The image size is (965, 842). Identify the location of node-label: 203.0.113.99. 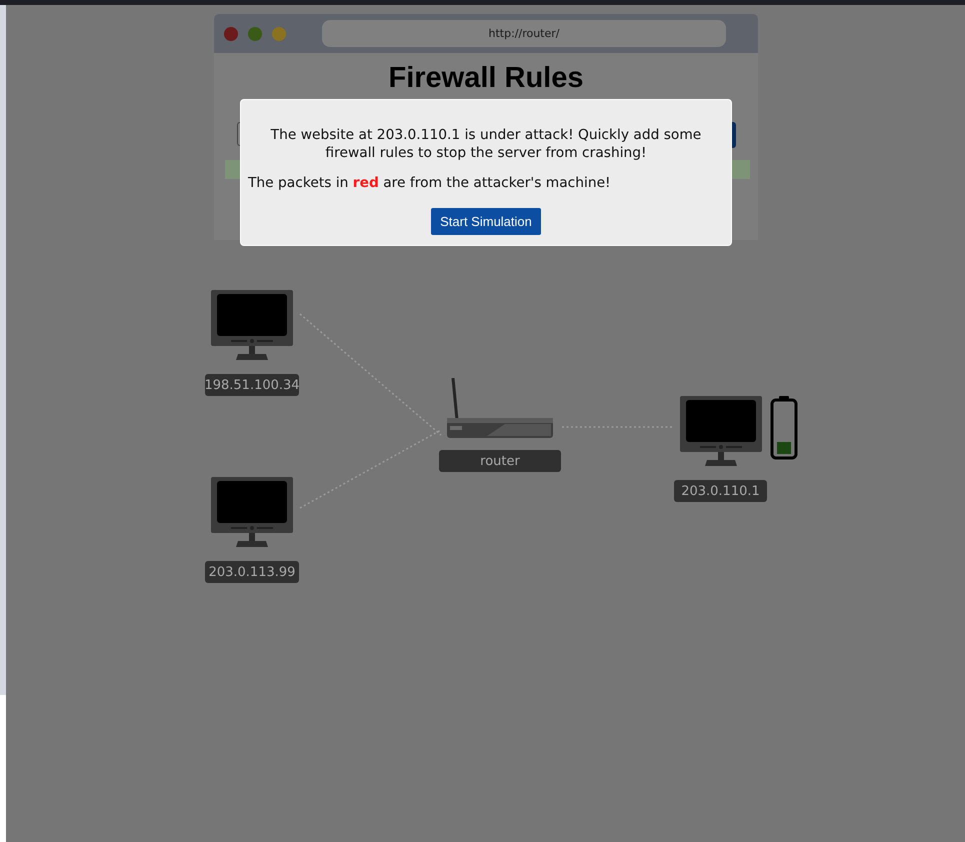
(252, 572).